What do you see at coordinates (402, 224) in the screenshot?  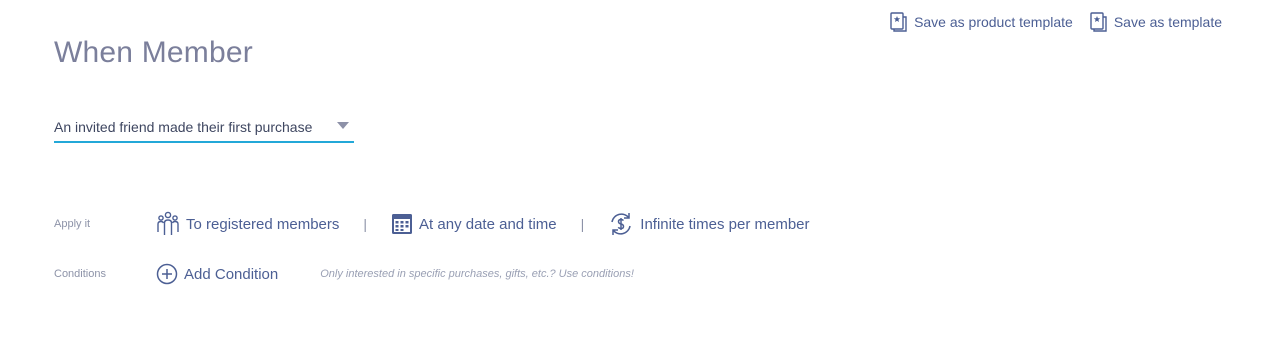 I see `calendar-icon` at bounding box center [402, 224].